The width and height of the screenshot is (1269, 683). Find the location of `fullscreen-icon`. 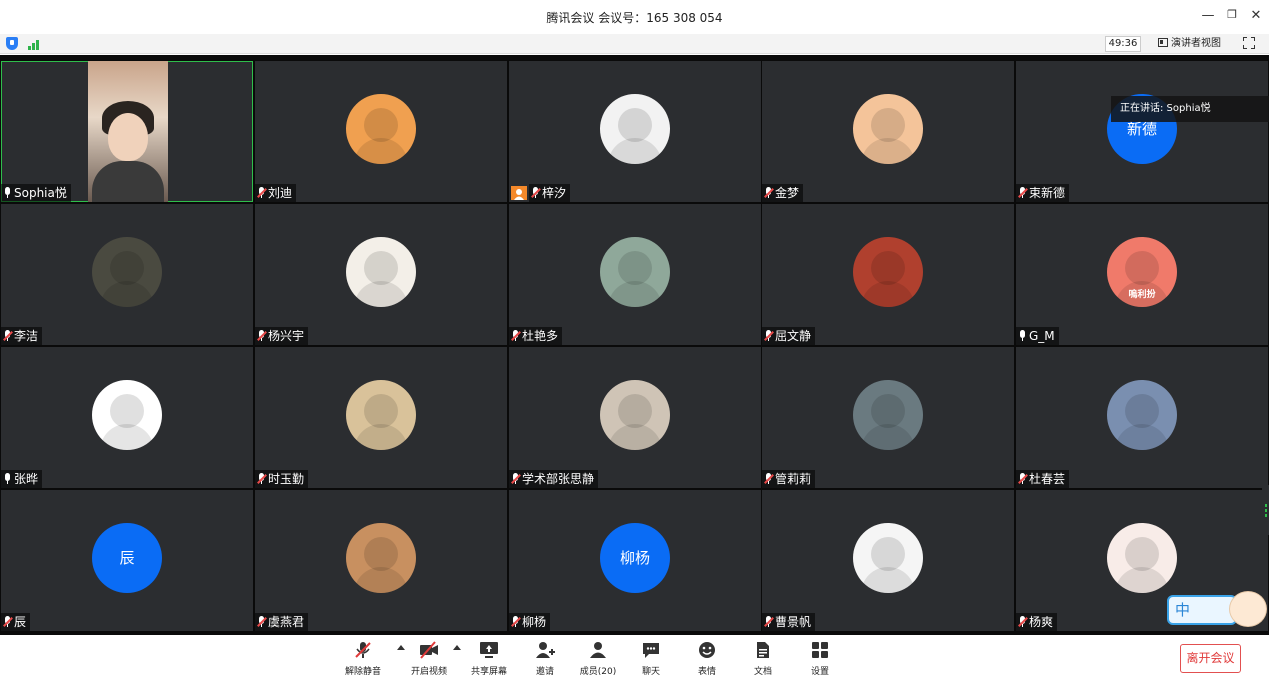

fullscreen-icon is located at coordinates (1249, 43).